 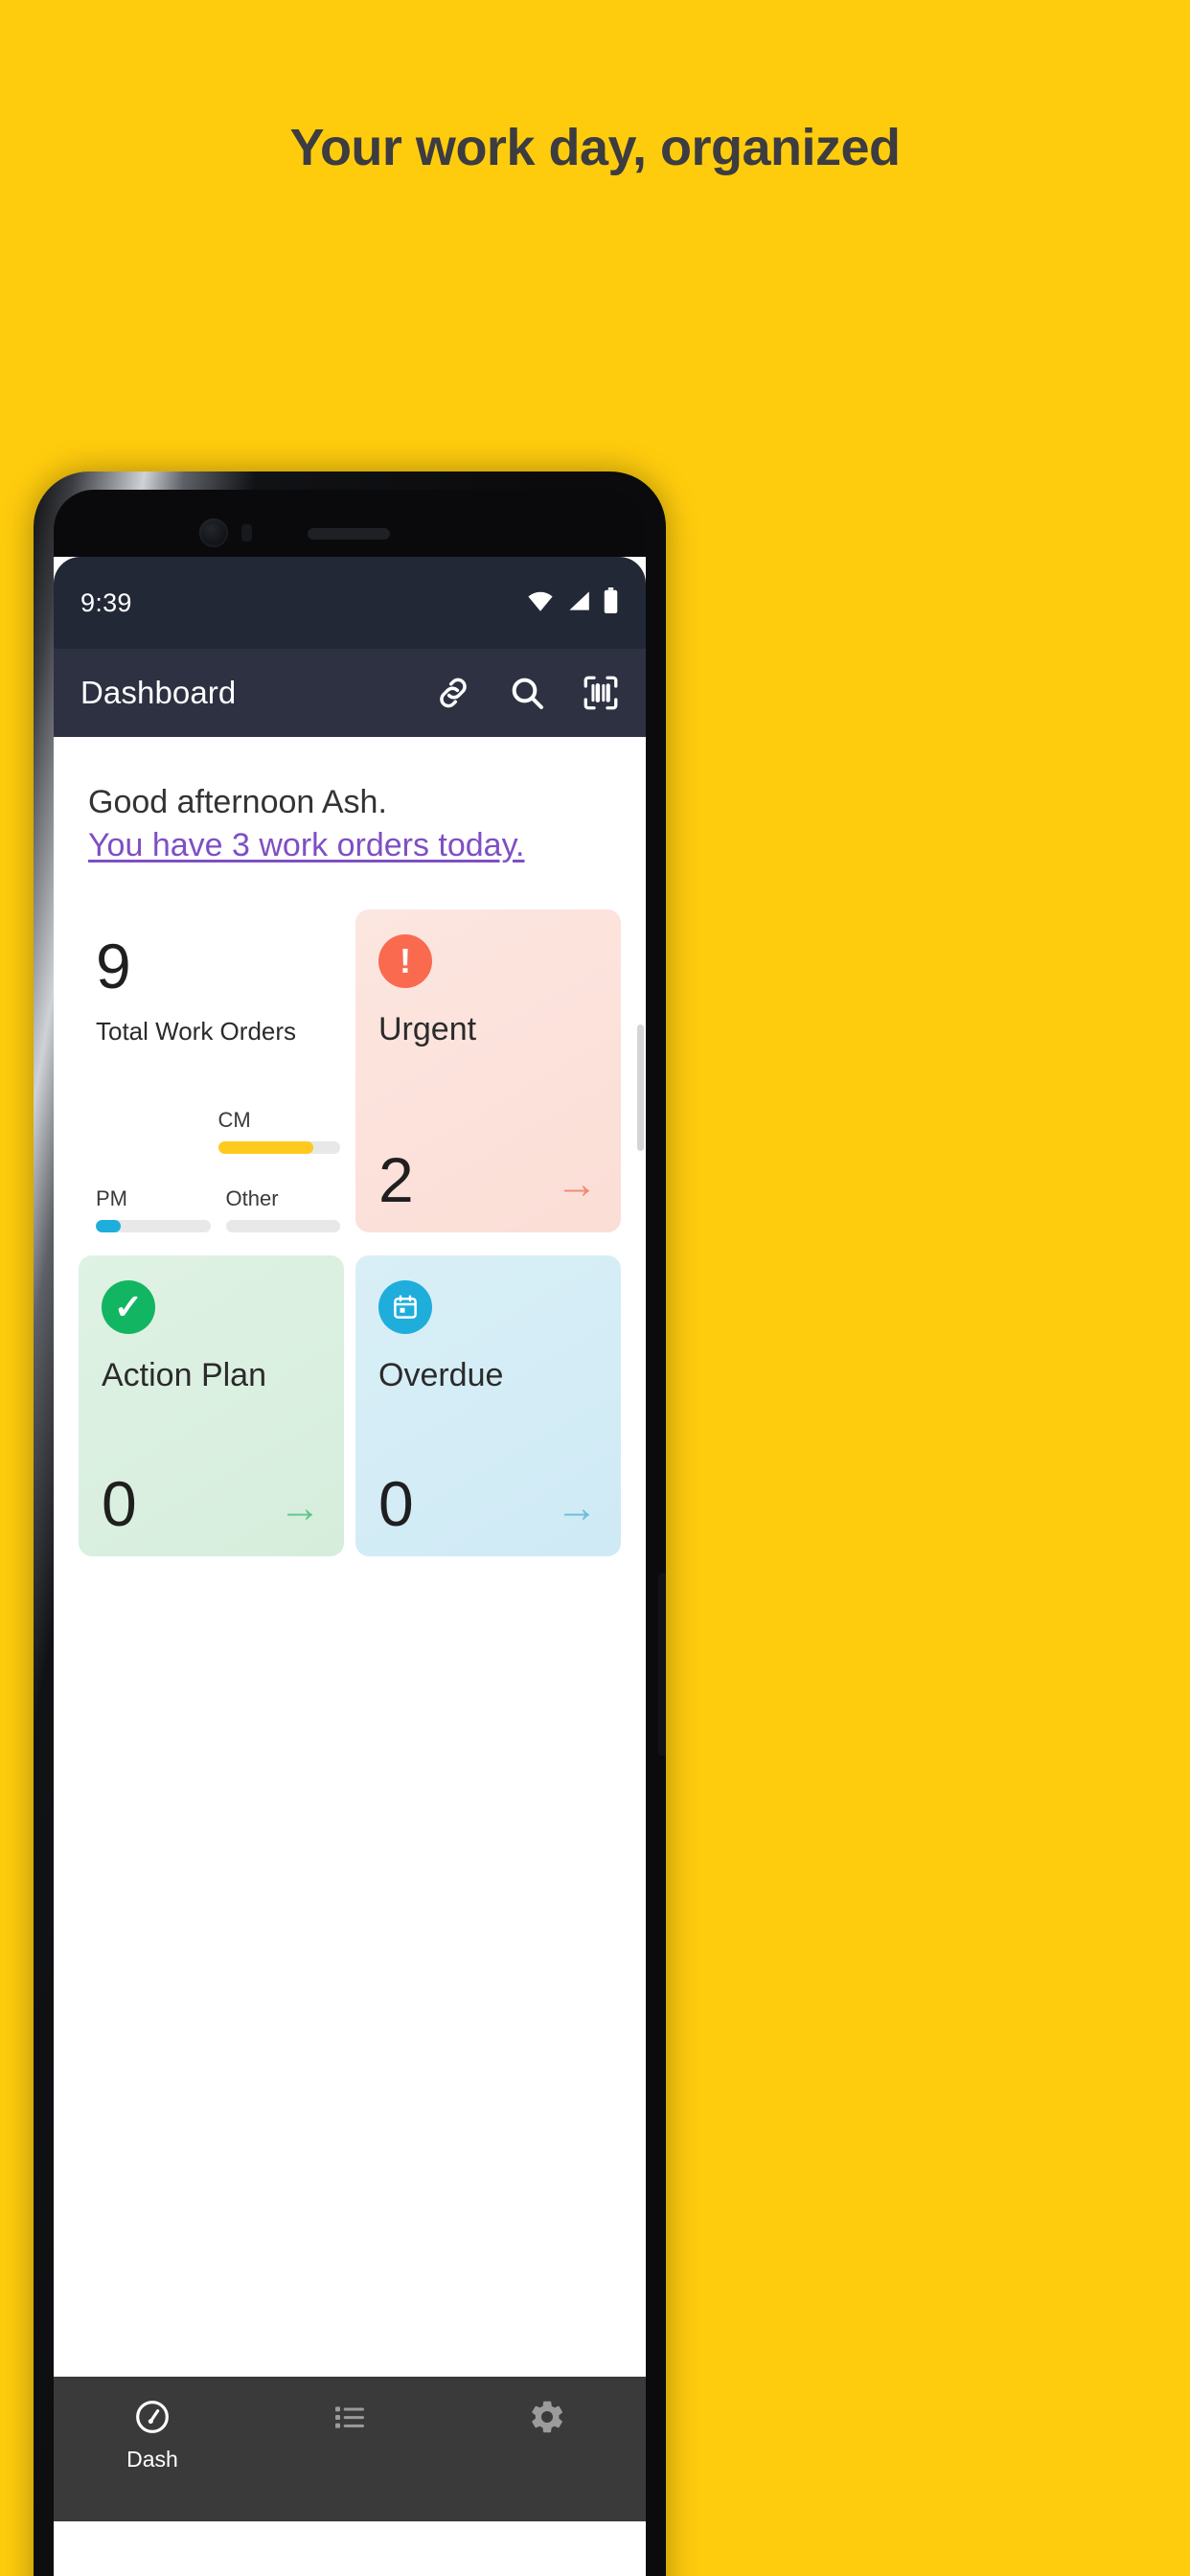 What do you see at coordinates (114, 965) in the screenshot?
I see `total-work-orders-count: 9` at bounding box center [114, 965].